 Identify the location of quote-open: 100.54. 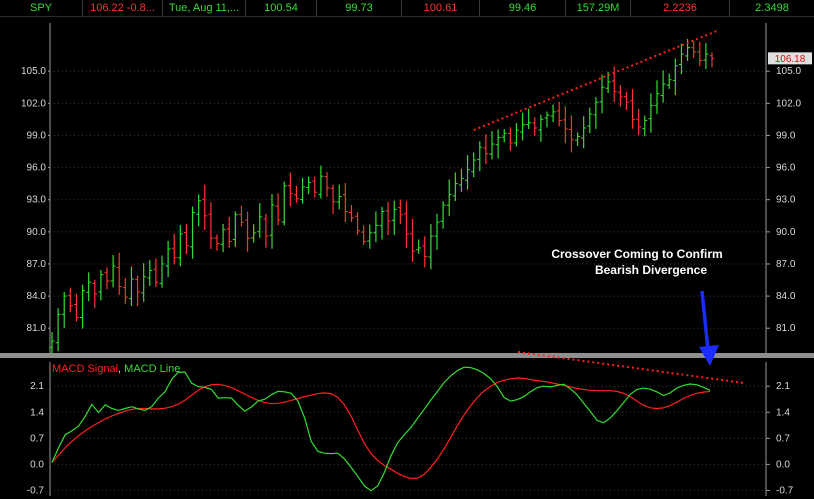
(281, 8).